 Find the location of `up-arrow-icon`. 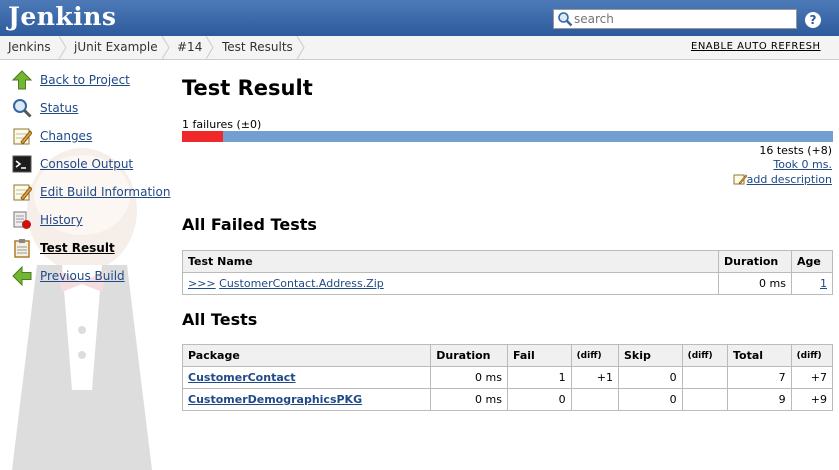

up-arrow-icon is located at coordinates (22, 80).